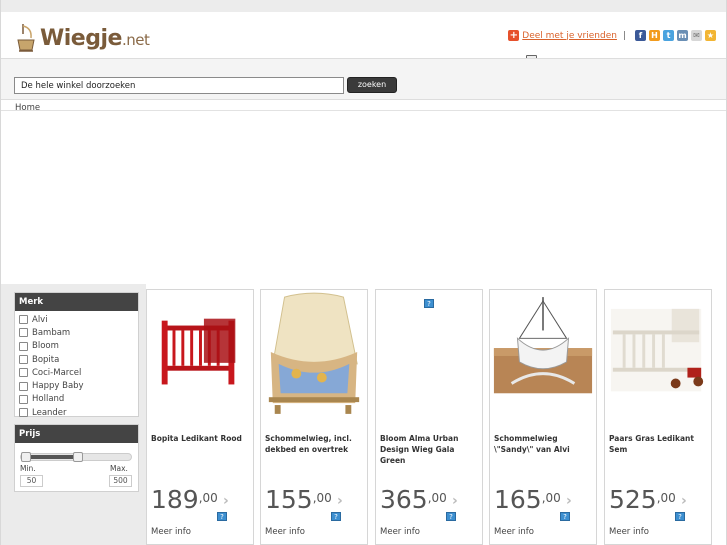 The height and width of the screenshot is (545, 727). I want to click on product-name: Bloom Alma Urban Design Wieg Gala Green, so click(430, 449).